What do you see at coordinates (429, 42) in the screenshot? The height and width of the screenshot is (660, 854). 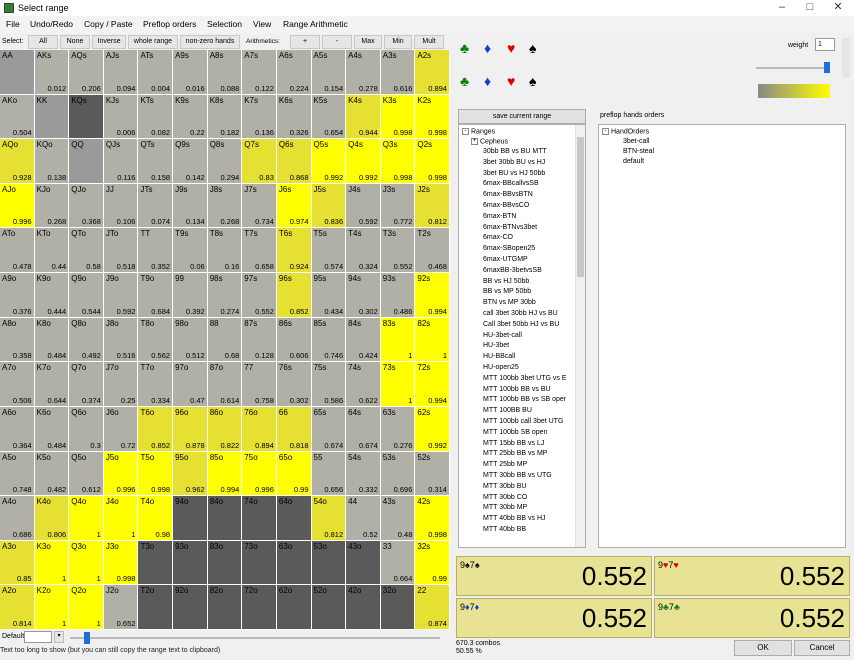 I see `mult-button: Mult` at bounding box center [429, 42].